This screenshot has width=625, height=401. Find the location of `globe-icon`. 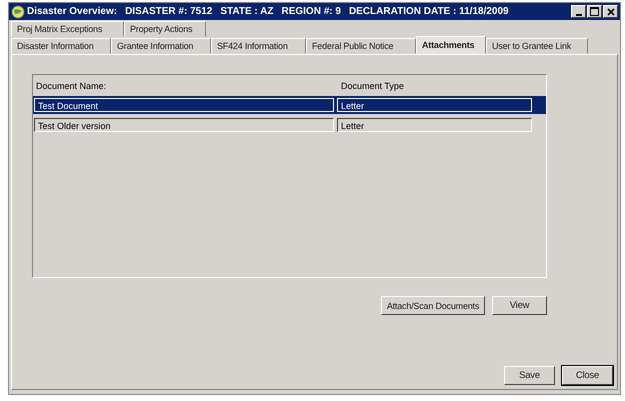

globe-icon is located at coordinates (18, 11).